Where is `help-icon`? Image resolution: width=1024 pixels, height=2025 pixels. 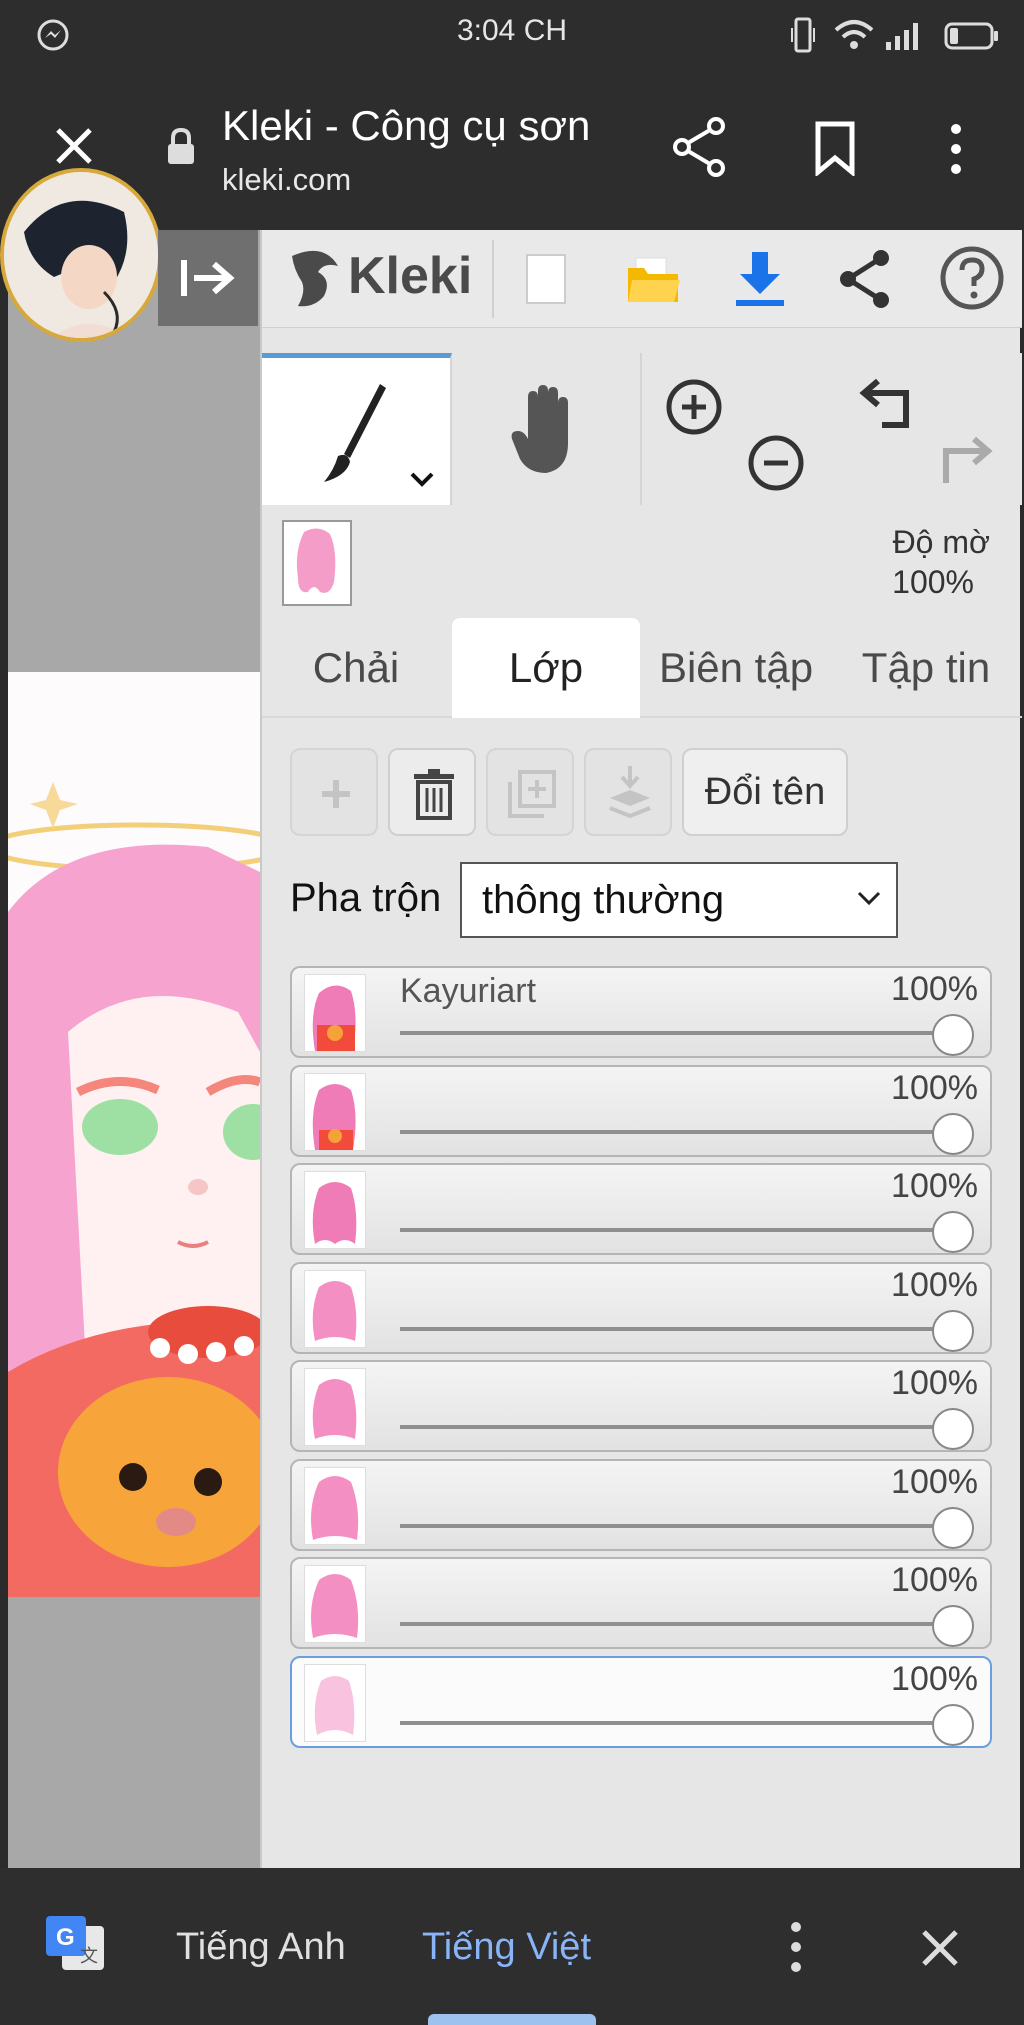
help-icon is located at coordinates (972, 278).